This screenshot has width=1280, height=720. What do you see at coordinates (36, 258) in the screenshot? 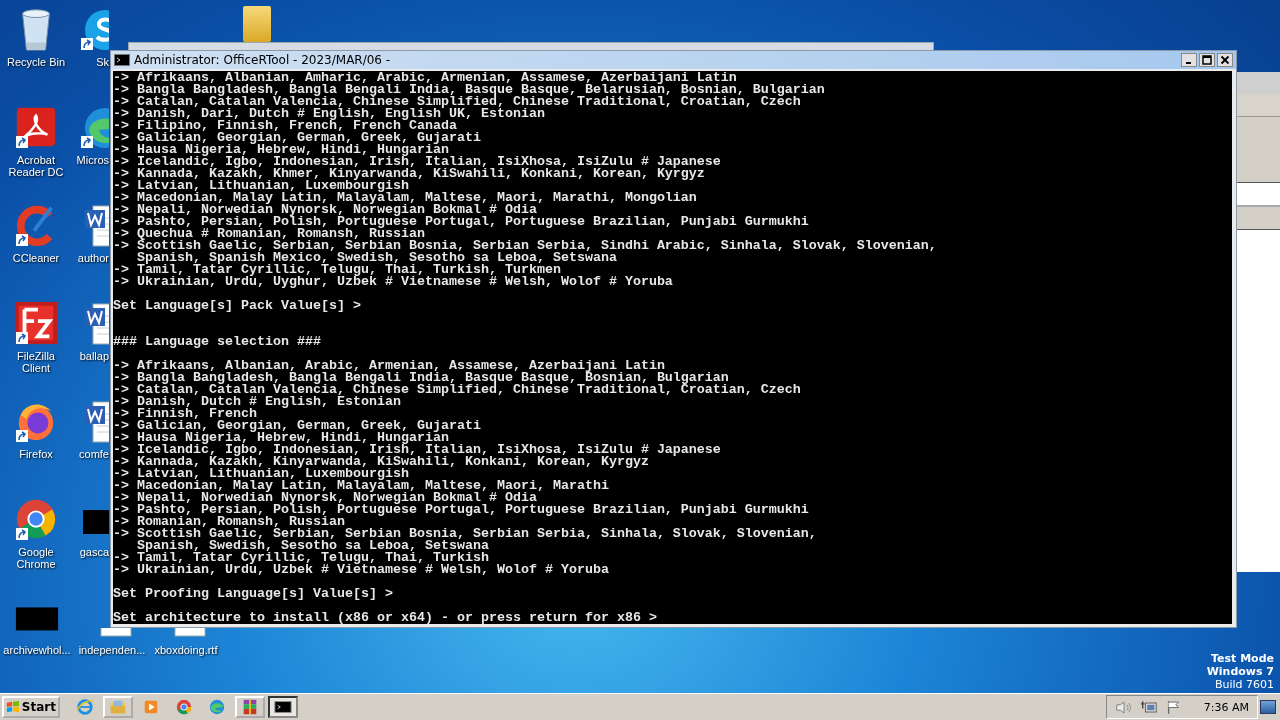
I see `desktop-icon-label: CCleaner` at bounding box center [36, 258].